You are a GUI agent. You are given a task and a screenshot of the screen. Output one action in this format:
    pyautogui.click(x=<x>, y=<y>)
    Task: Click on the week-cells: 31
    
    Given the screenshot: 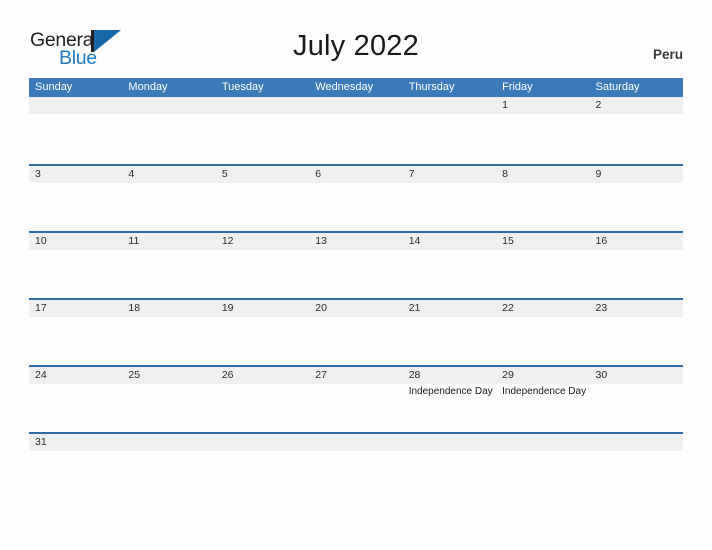 What is the action you would take?
    pyautogui.click(x=356, y=466)
    